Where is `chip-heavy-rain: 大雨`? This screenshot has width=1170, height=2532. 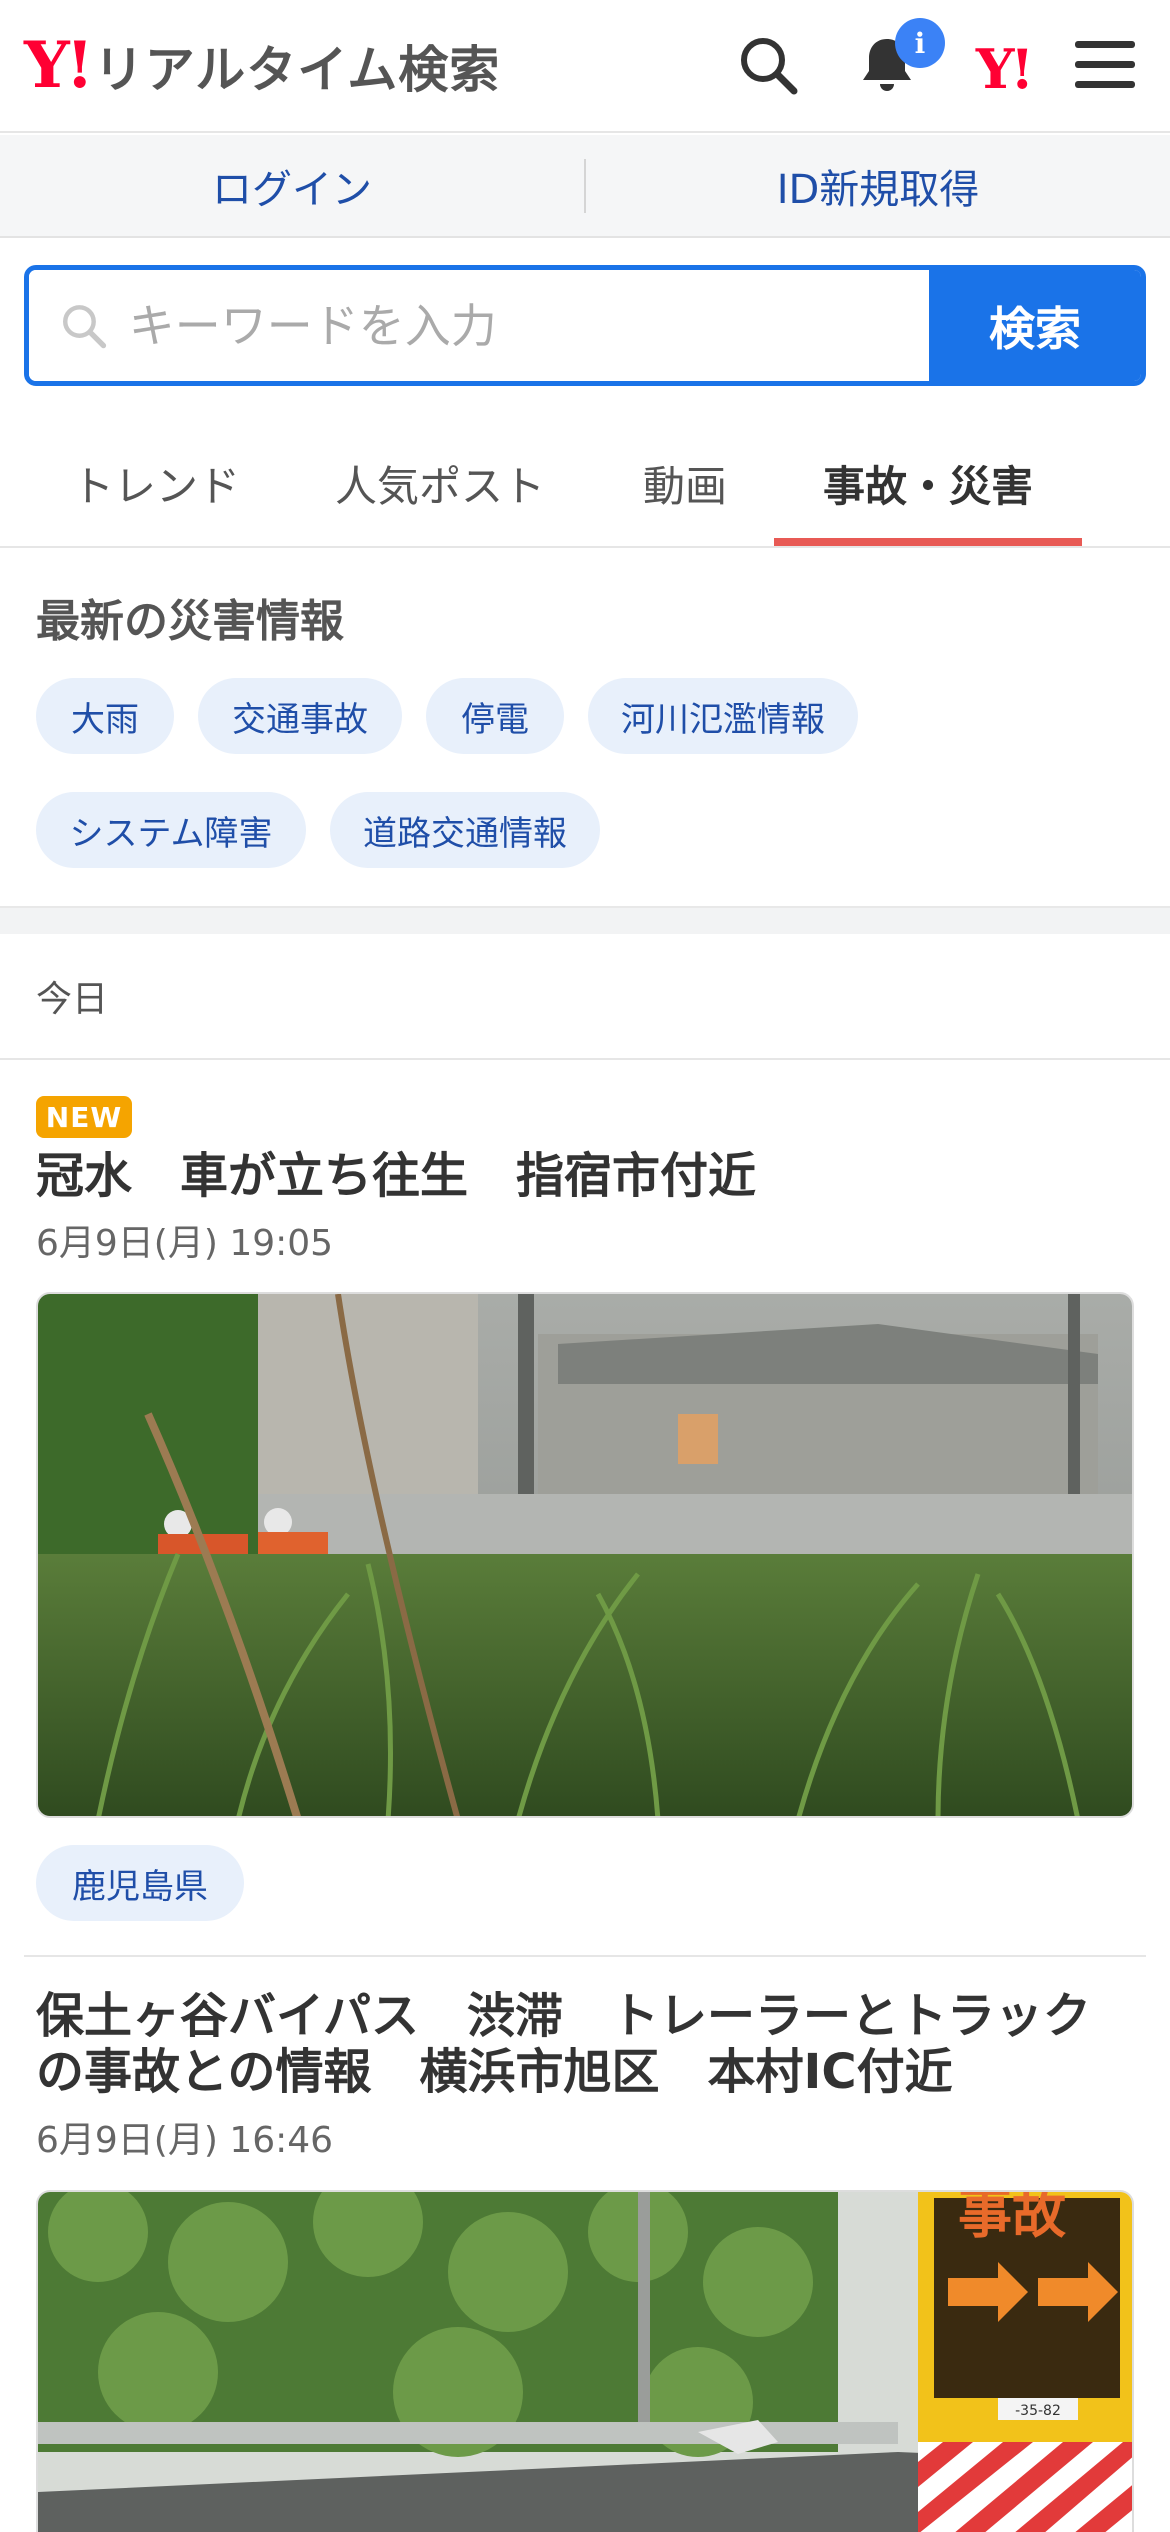
chip-heavy-rain: 大雨 is located at coordinates (105, 716).